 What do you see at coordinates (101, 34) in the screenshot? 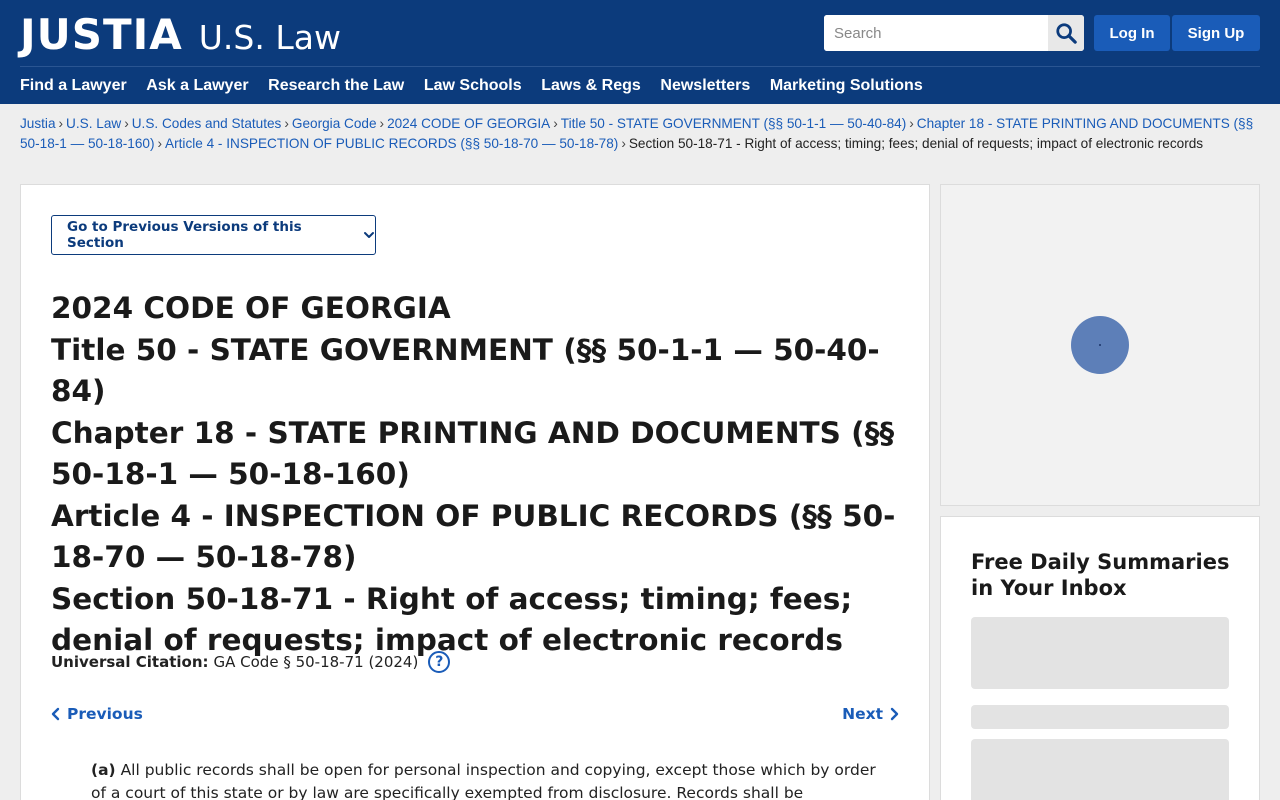
I see `logo-main-text: JUSTIA` at bounding box center [101, 34].